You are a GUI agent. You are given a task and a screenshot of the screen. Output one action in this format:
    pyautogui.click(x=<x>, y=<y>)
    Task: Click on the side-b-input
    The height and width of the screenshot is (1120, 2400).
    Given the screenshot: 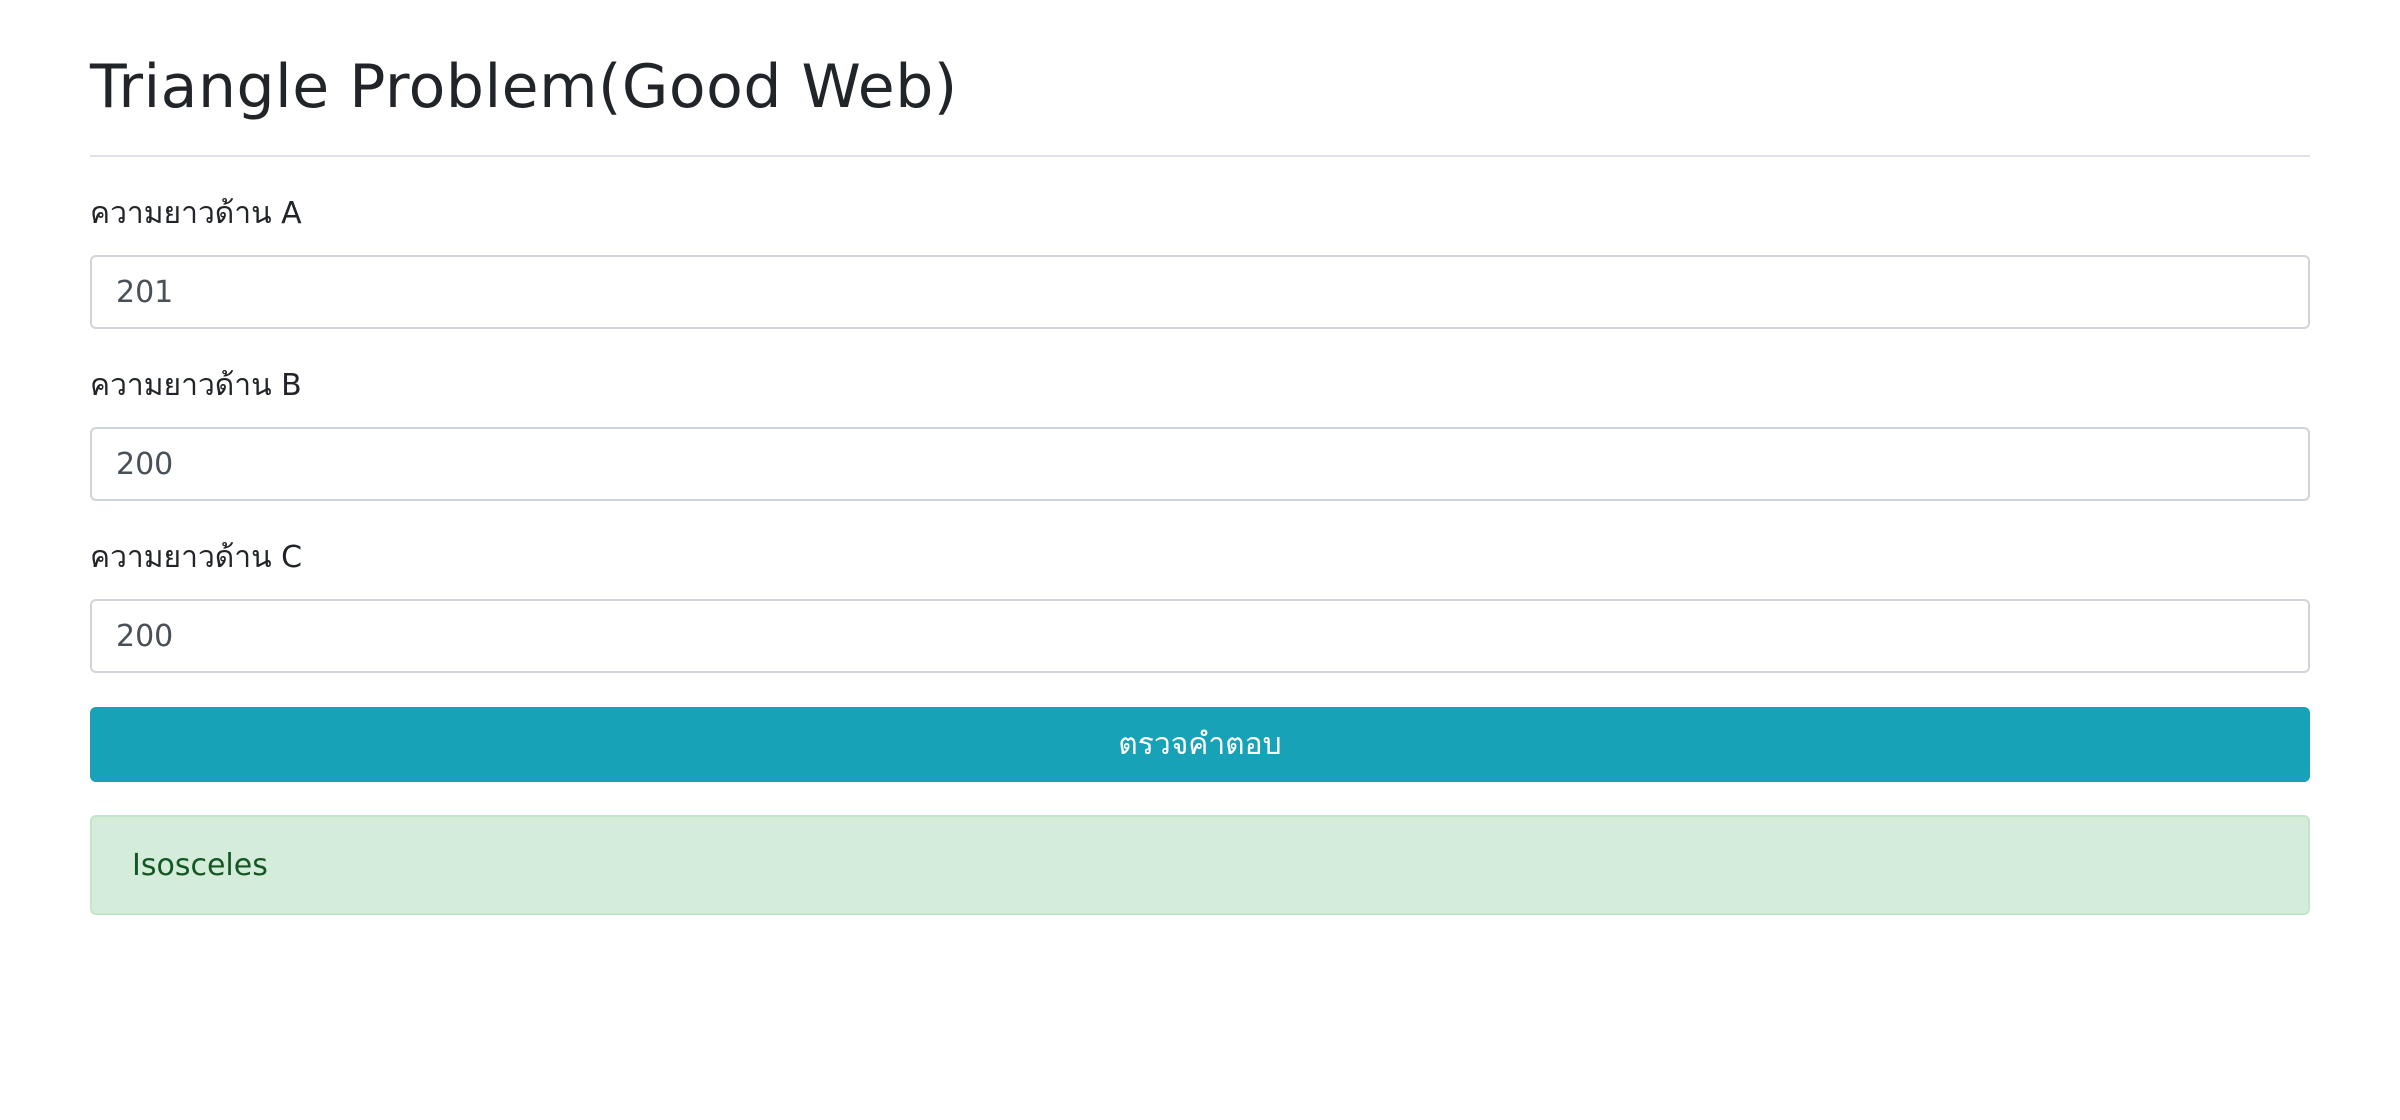 What is the action you would take?
    pyautogui.click(x=1200, y=464)
    